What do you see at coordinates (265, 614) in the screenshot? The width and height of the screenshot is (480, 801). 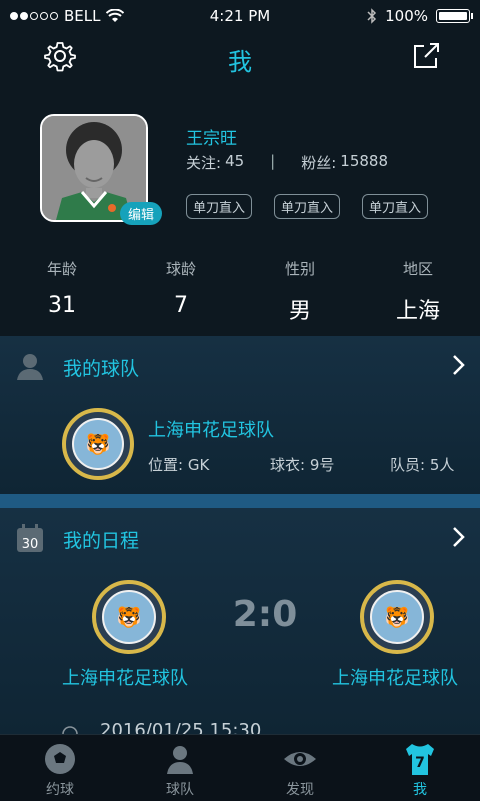 I see `match-score: 2:0` at bounding box center [265, 614].